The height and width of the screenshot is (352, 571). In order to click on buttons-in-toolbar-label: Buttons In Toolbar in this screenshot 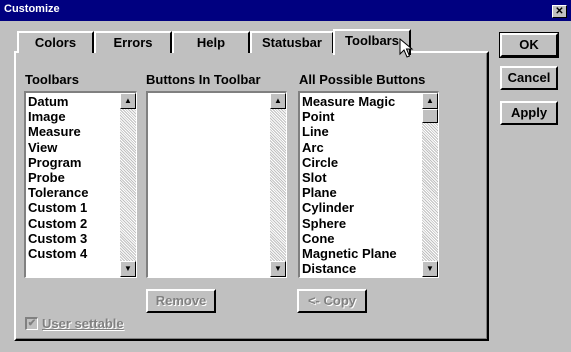, I will do `click(203, 79)`.